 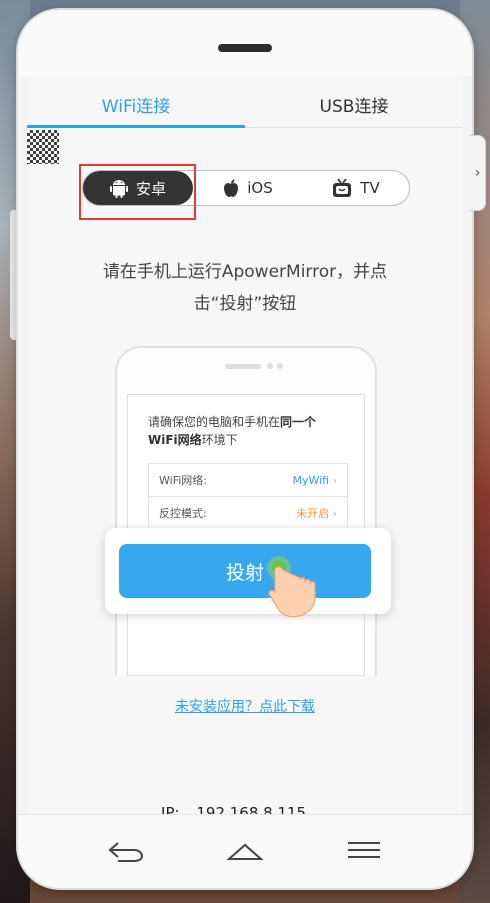 What do you see at coordinates (260, 188) in the screenshot?
I see `platform-ios-label: iOS` at bounding box center [260, 188].